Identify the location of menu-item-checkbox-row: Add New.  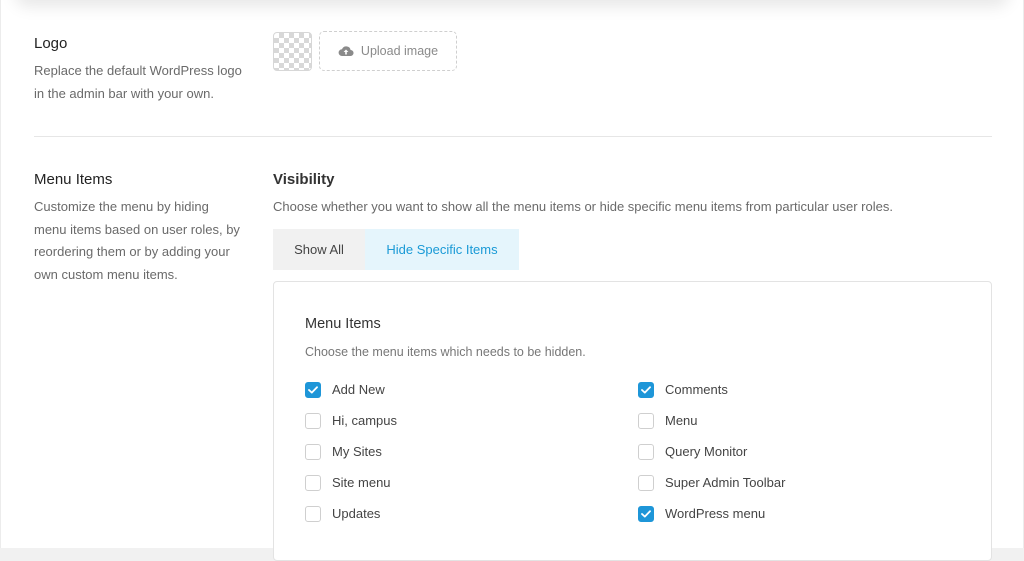
(351, 389).